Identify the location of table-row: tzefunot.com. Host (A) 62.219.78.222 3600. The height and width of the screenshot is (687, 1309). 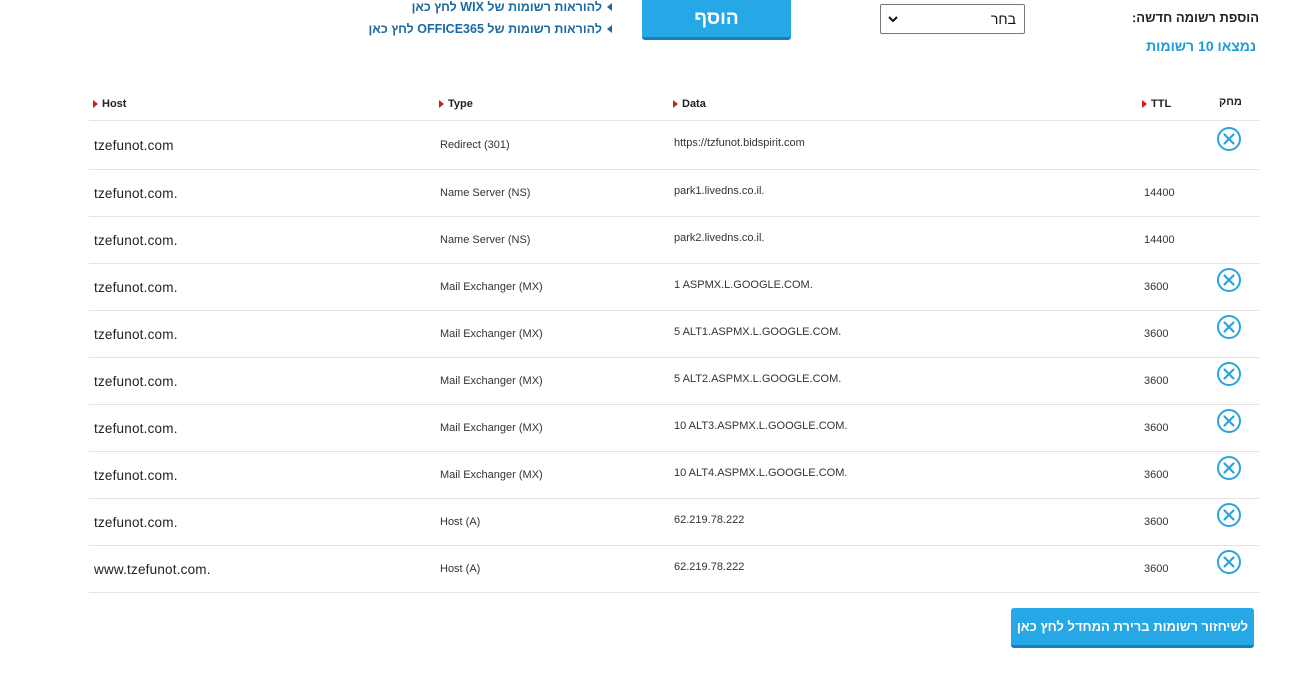
(674, 522).